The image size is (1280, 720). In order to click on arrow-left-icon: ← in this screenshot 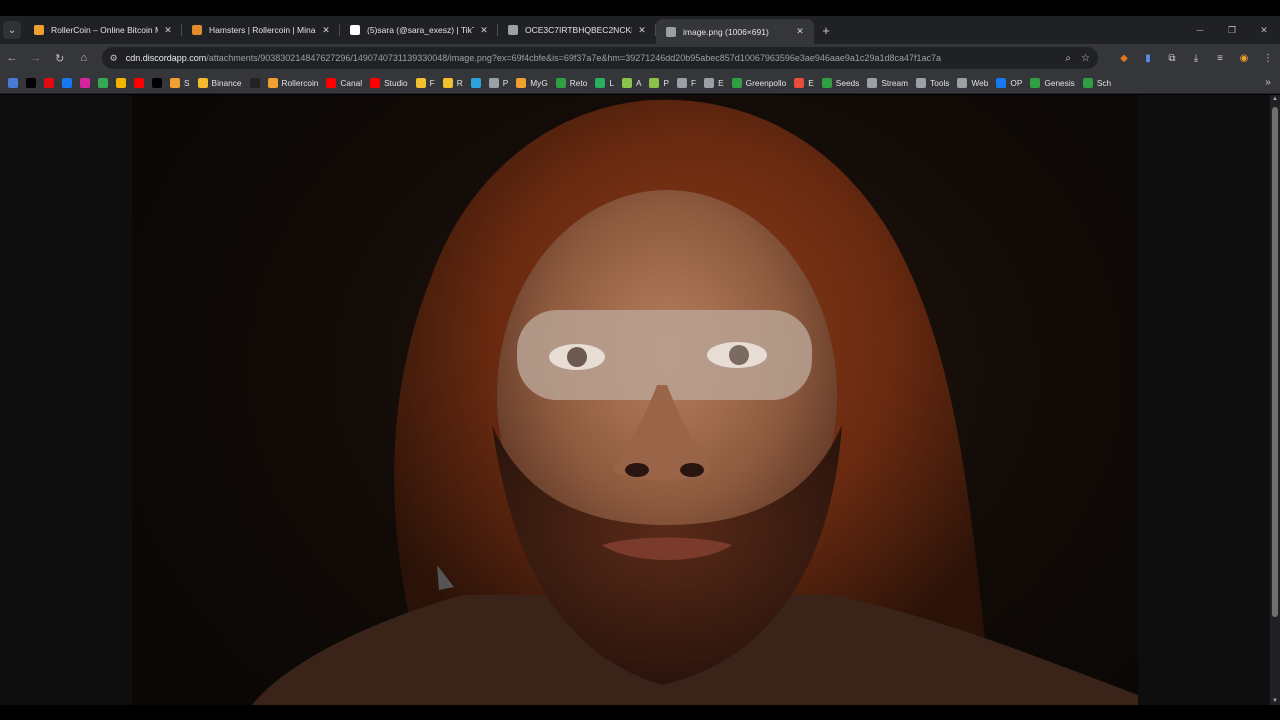, I will do `click(12, 58)`.